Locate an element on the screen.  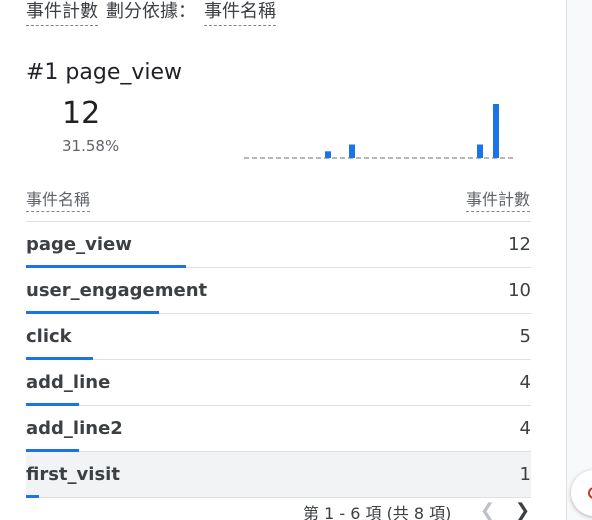
chevron-left-icon: ❮ is located at coordinates (487, 510).